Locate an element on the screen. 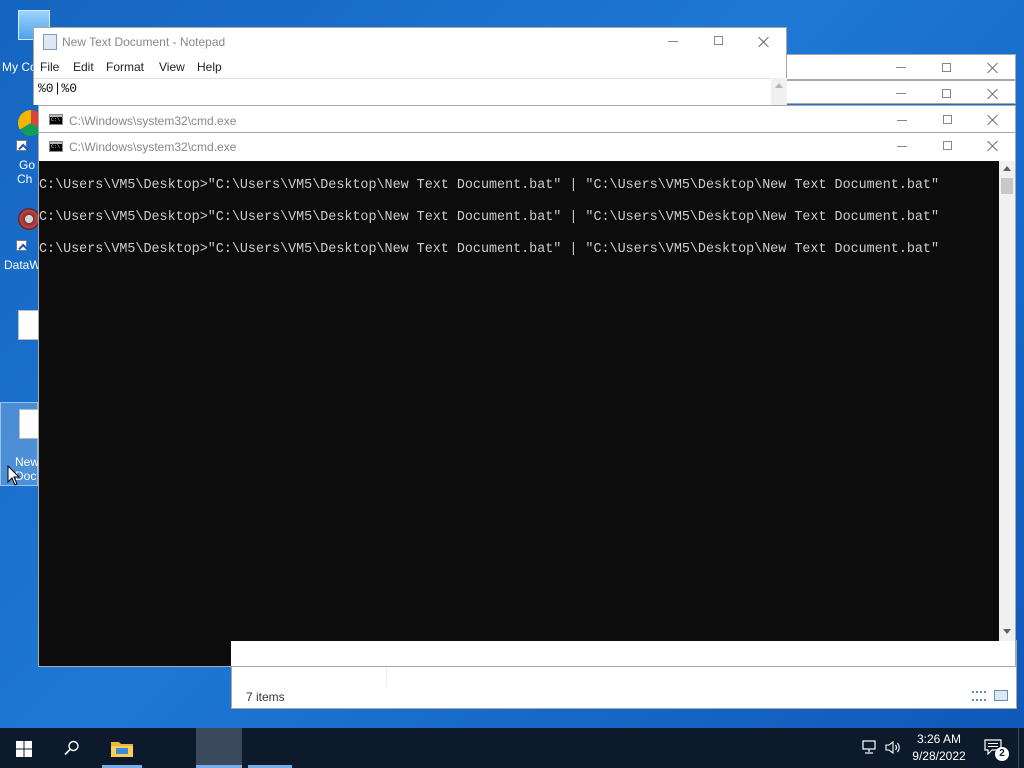 The height and width of the screenshot is (768, 1024). windows-start-icon is located at coordinates (24, 749).